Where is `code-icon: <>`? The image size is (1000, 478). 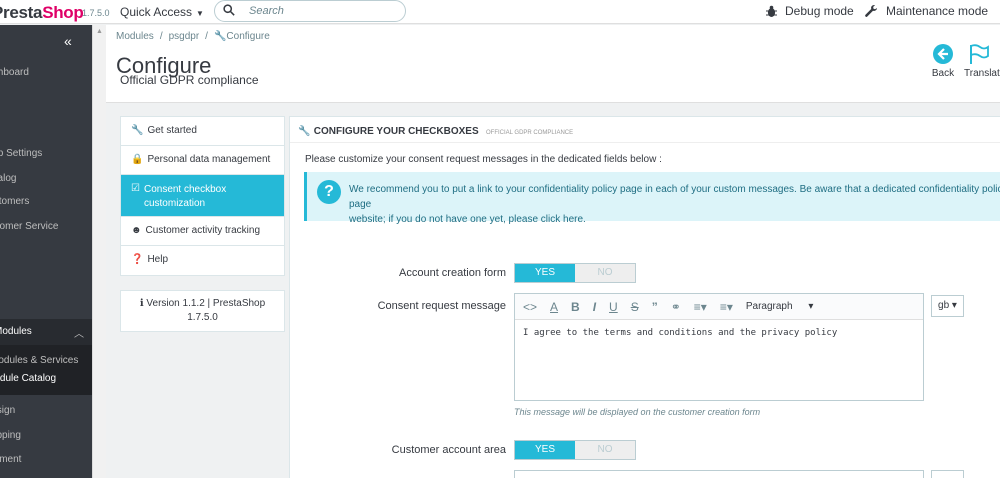 code-icon: <> is located at coordinates (530, 307).